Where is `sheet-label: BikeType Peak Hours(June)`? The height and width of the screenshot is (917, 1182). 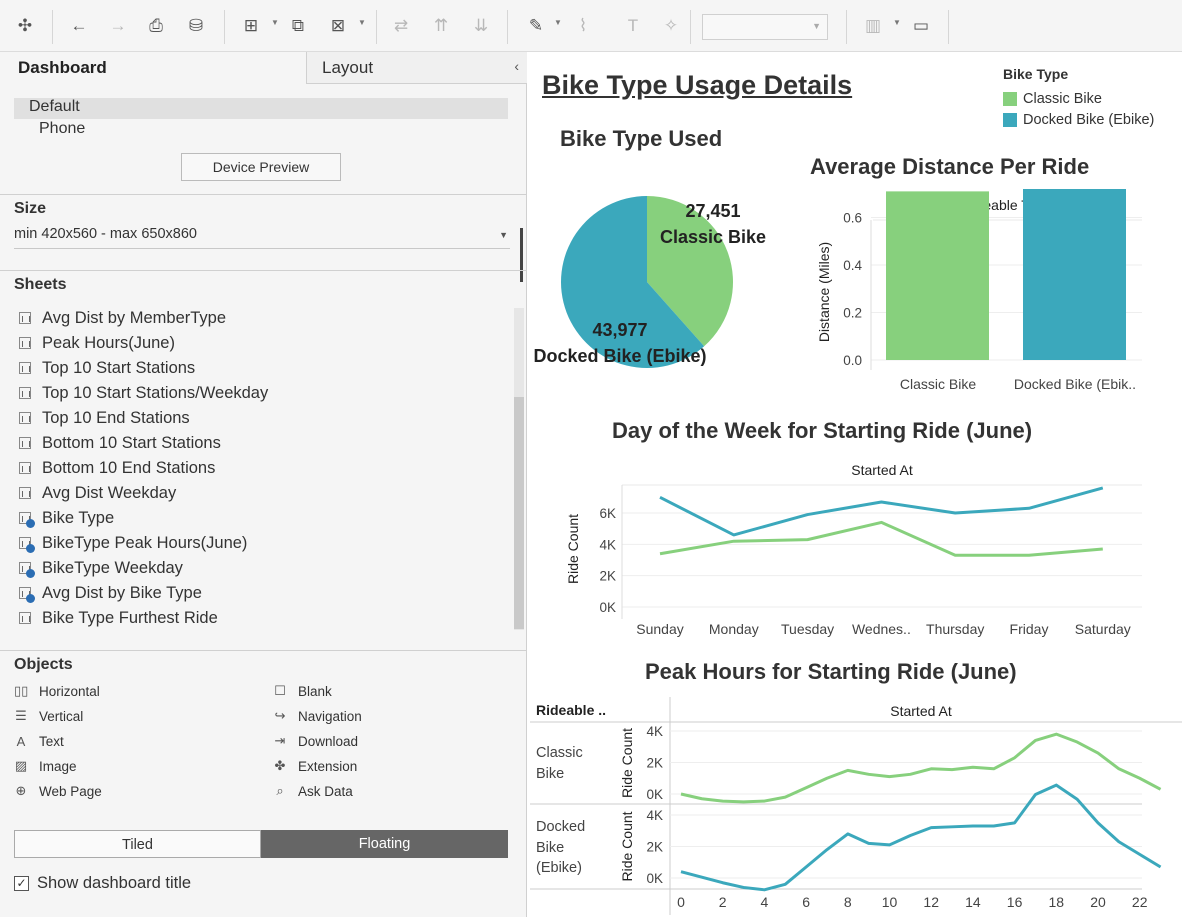 sheet-label: BikeType Peak Hours(June) is located at coordinates (145, 542).